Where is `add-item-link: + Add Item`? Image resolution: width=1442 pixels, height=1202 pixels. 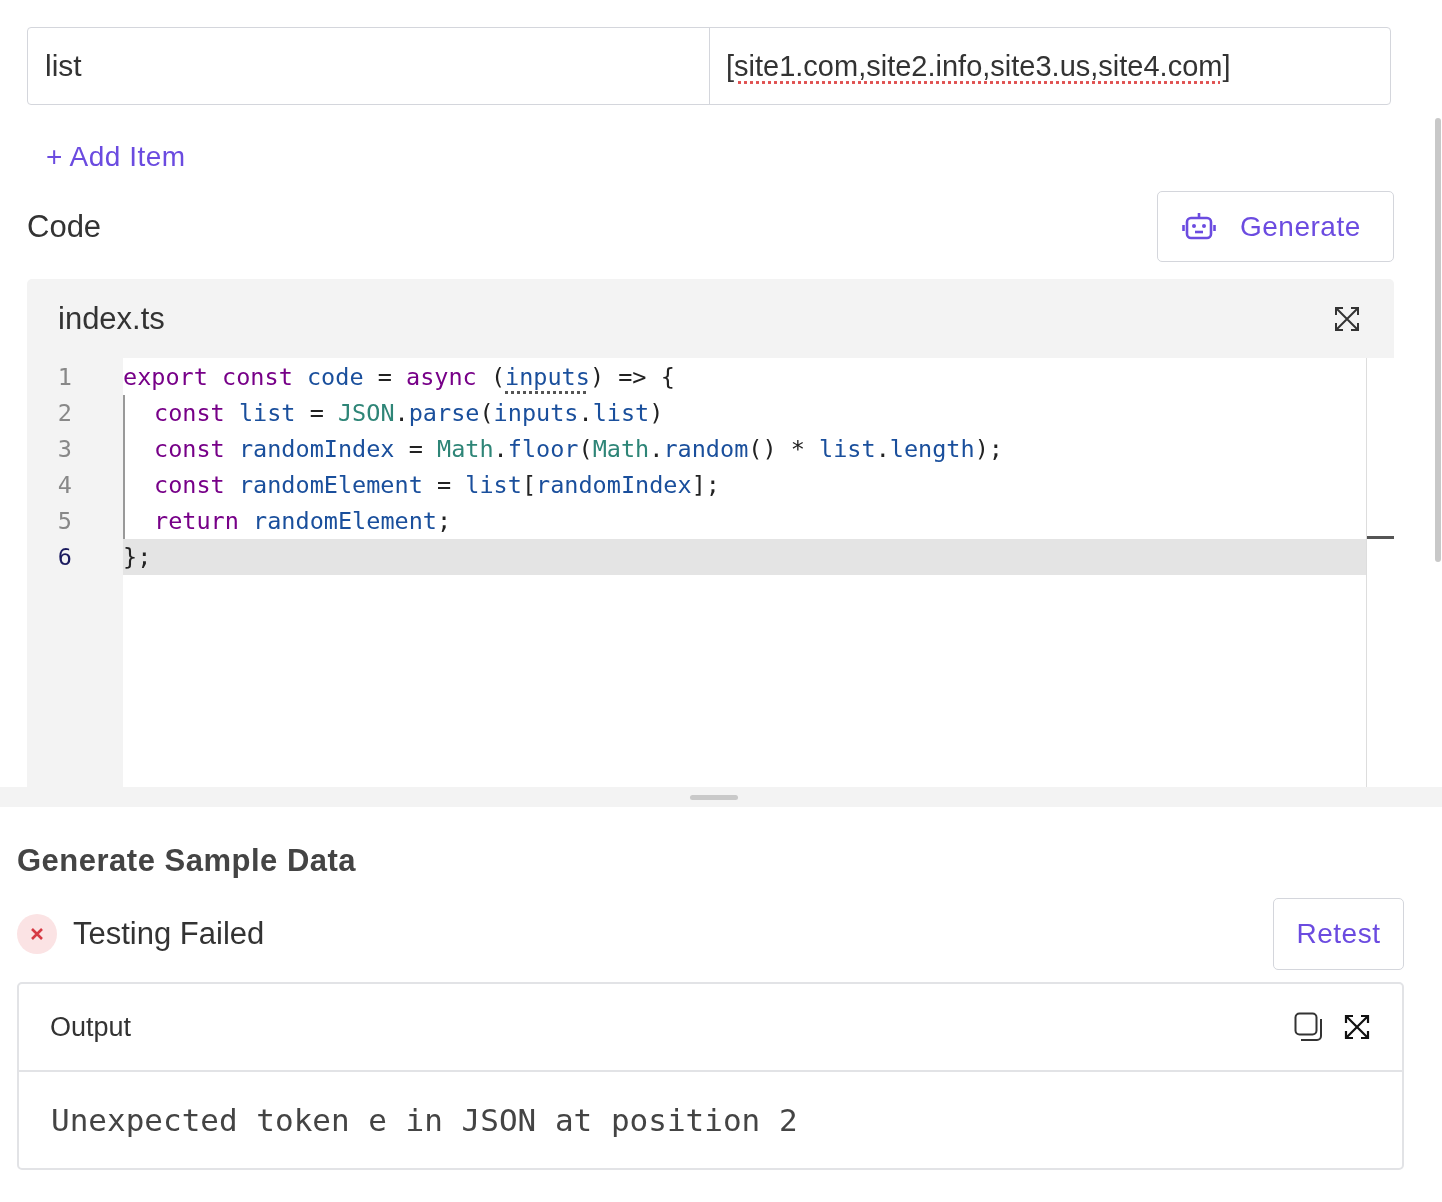
add-item-link: + Add Item is located at coordinates (116, 157).